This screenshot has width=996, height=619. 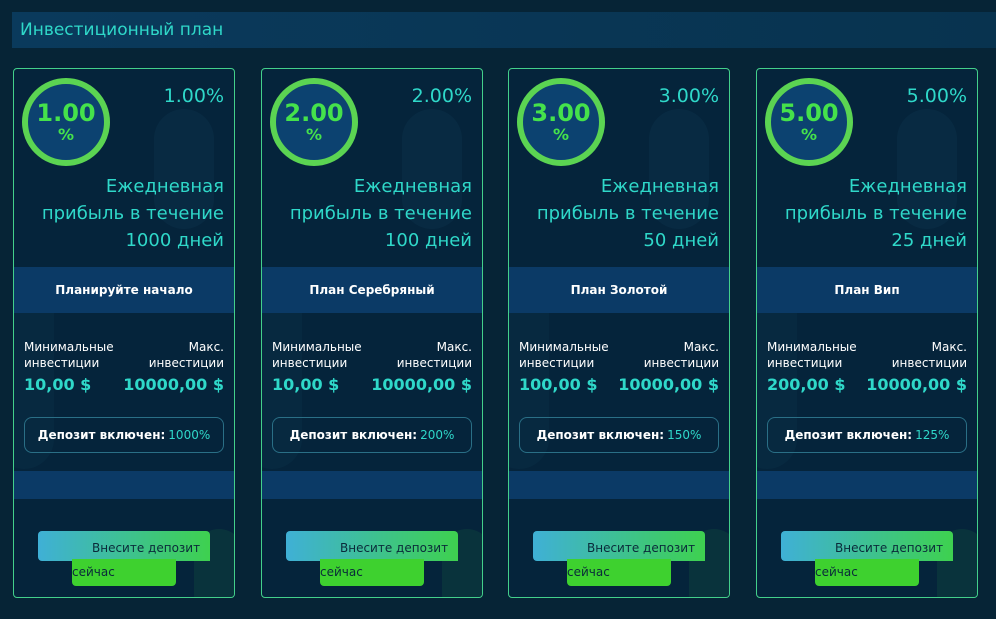 I want to click on rate-label: 5.00%, so click(x=936, y=96).